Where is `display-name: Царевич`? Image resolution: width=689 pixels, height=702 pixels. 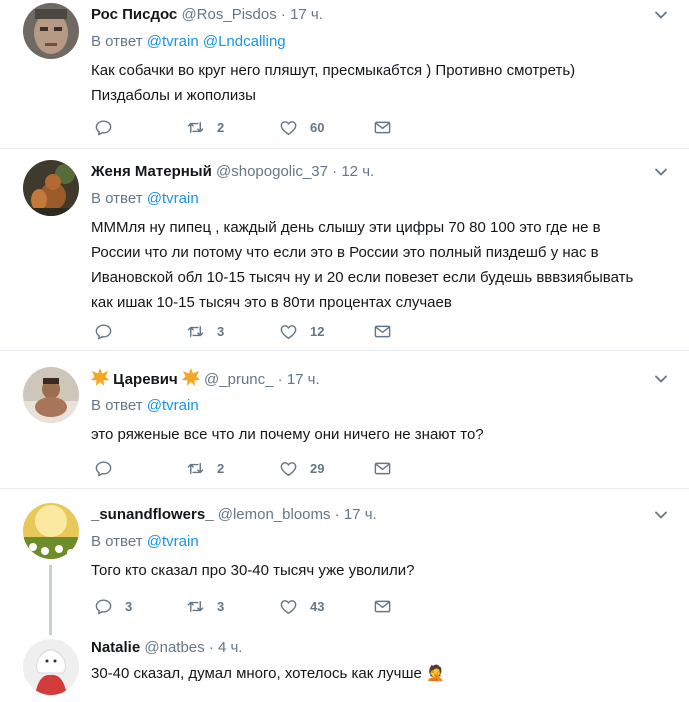
display-name: Царевич is located at coordinates (145, 379).